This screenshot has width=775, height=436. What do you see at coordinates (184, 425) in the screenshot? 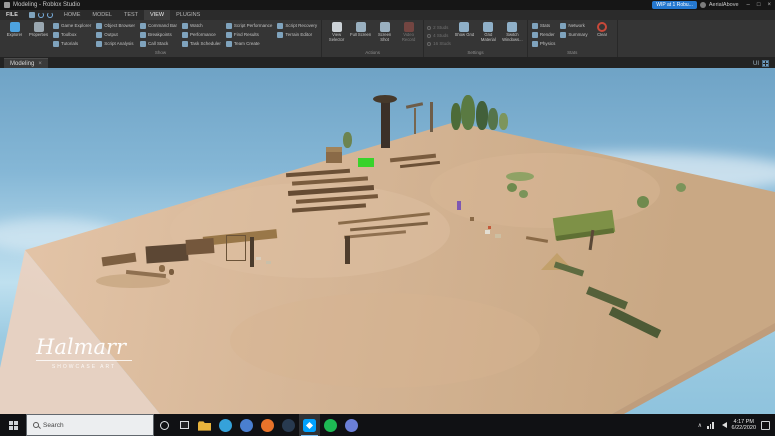
I see `task-view-button` at bounding box center [184, 425].